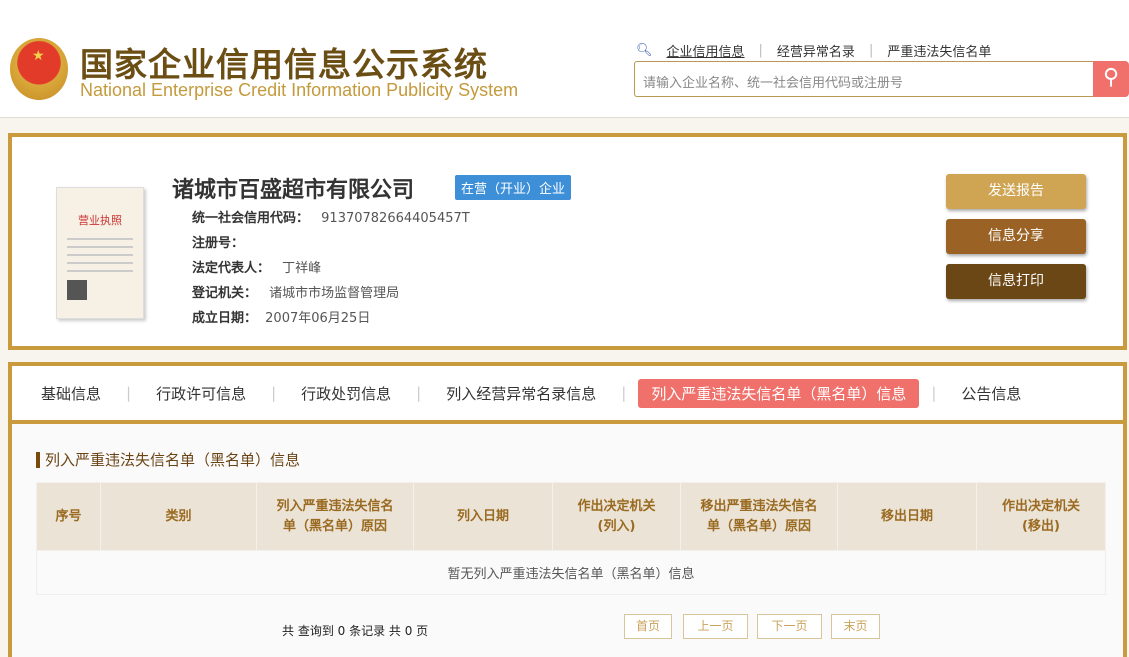  I want to click on top-links: 🔍︎ 企业信用信息 | 经营异常名录 | 严重违法失信名单, so click(813, 50).